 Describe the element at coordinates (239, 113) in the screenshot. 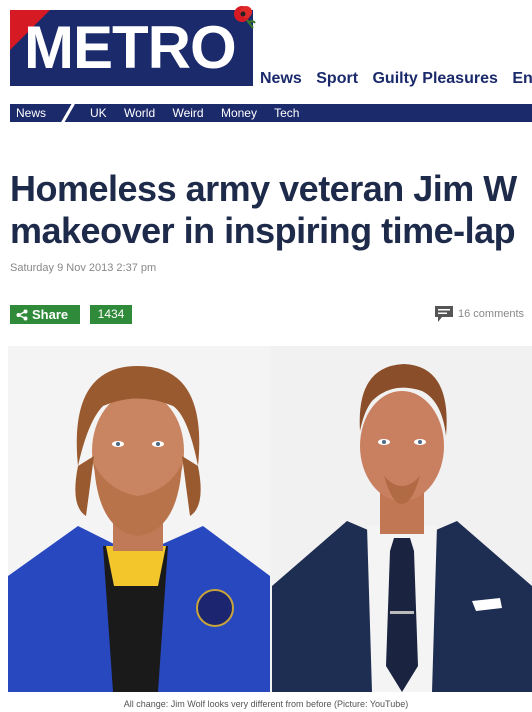

I see `sub-nav-money: Money` at that location.